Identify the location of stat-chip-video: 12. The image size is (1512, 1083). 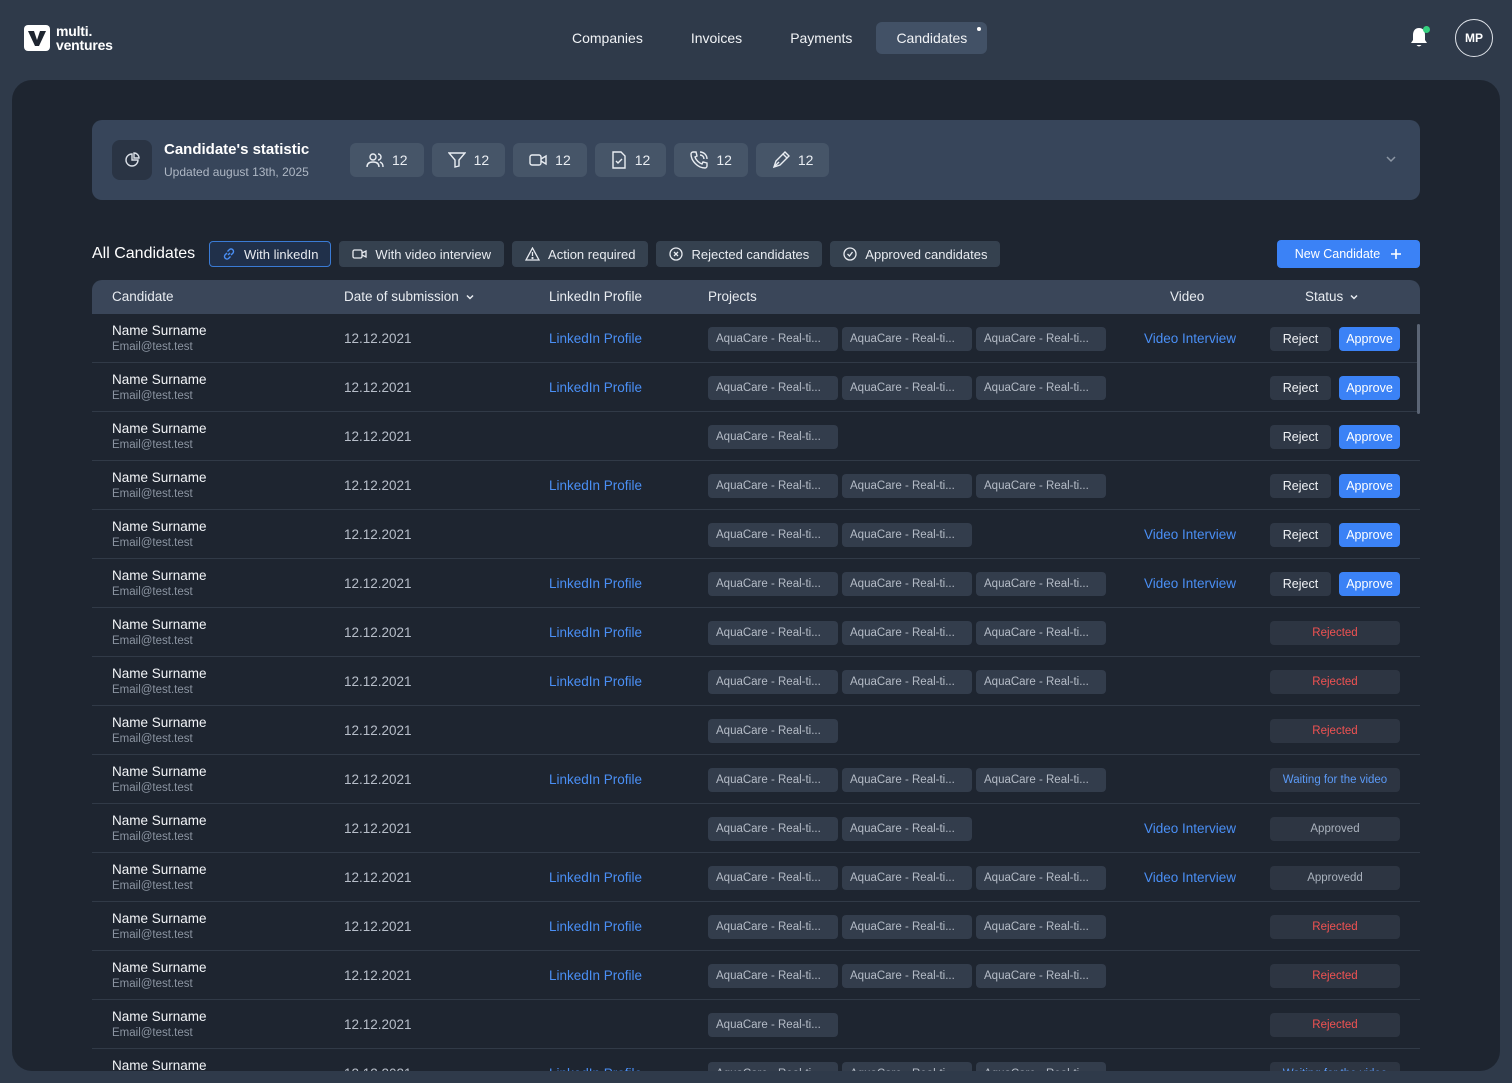
(550, 160).